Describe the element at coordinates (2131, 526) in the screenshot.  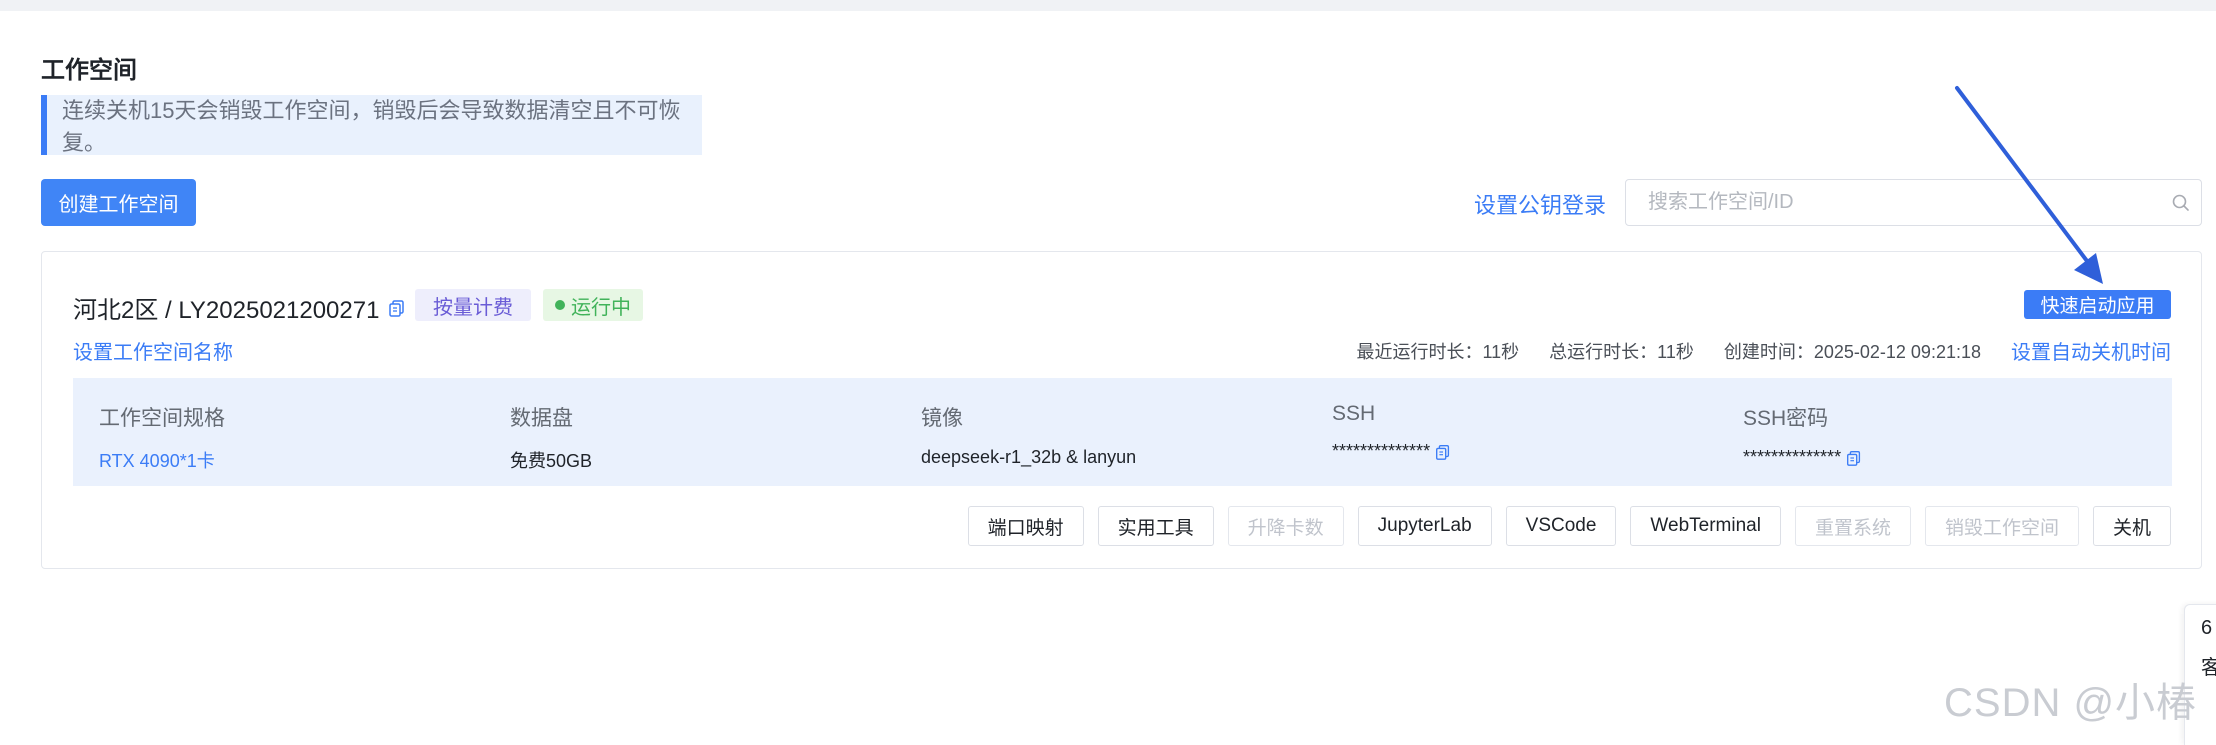
I see `shutdown-button: 关机` at that location.